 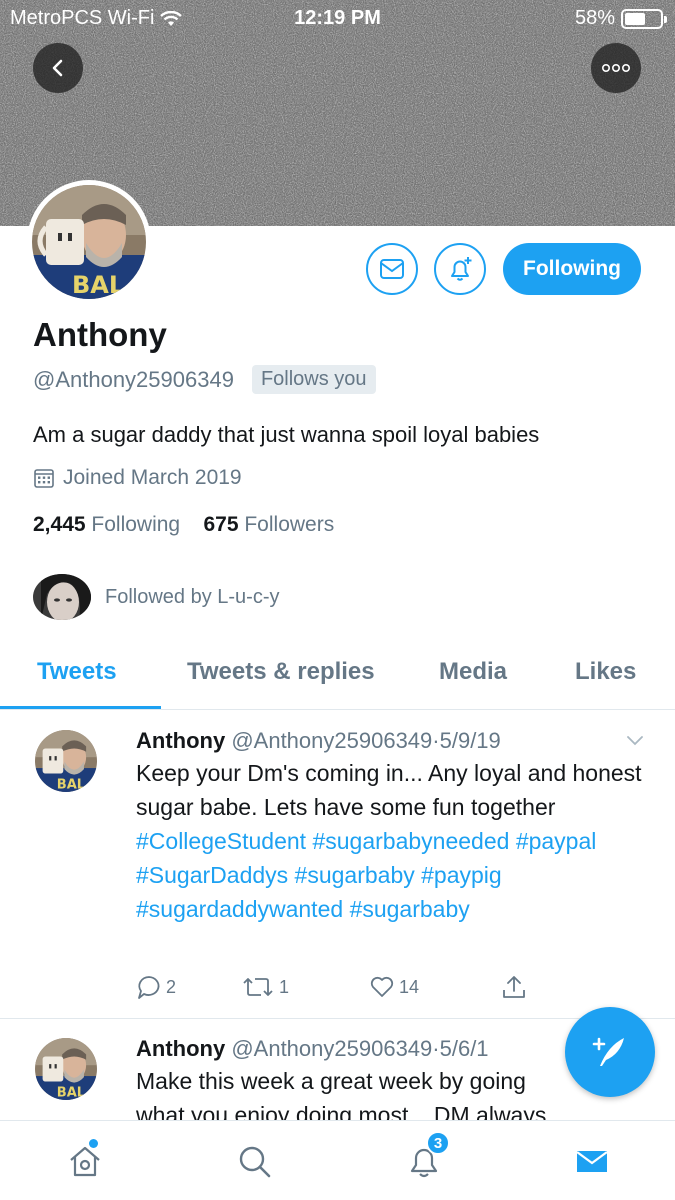 What do you see at coordinates (212, 875) in the screenshot?
I see `hashtag-link: #SugarDaddys` at bounding box center [212, 875].